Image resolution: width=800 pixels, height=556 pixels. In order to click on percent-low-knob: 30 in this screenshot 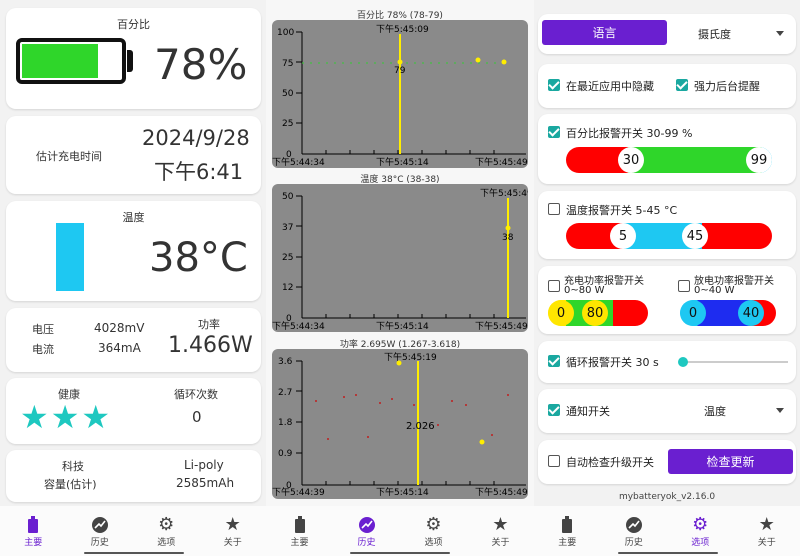, I will do `click(631, 160)`.